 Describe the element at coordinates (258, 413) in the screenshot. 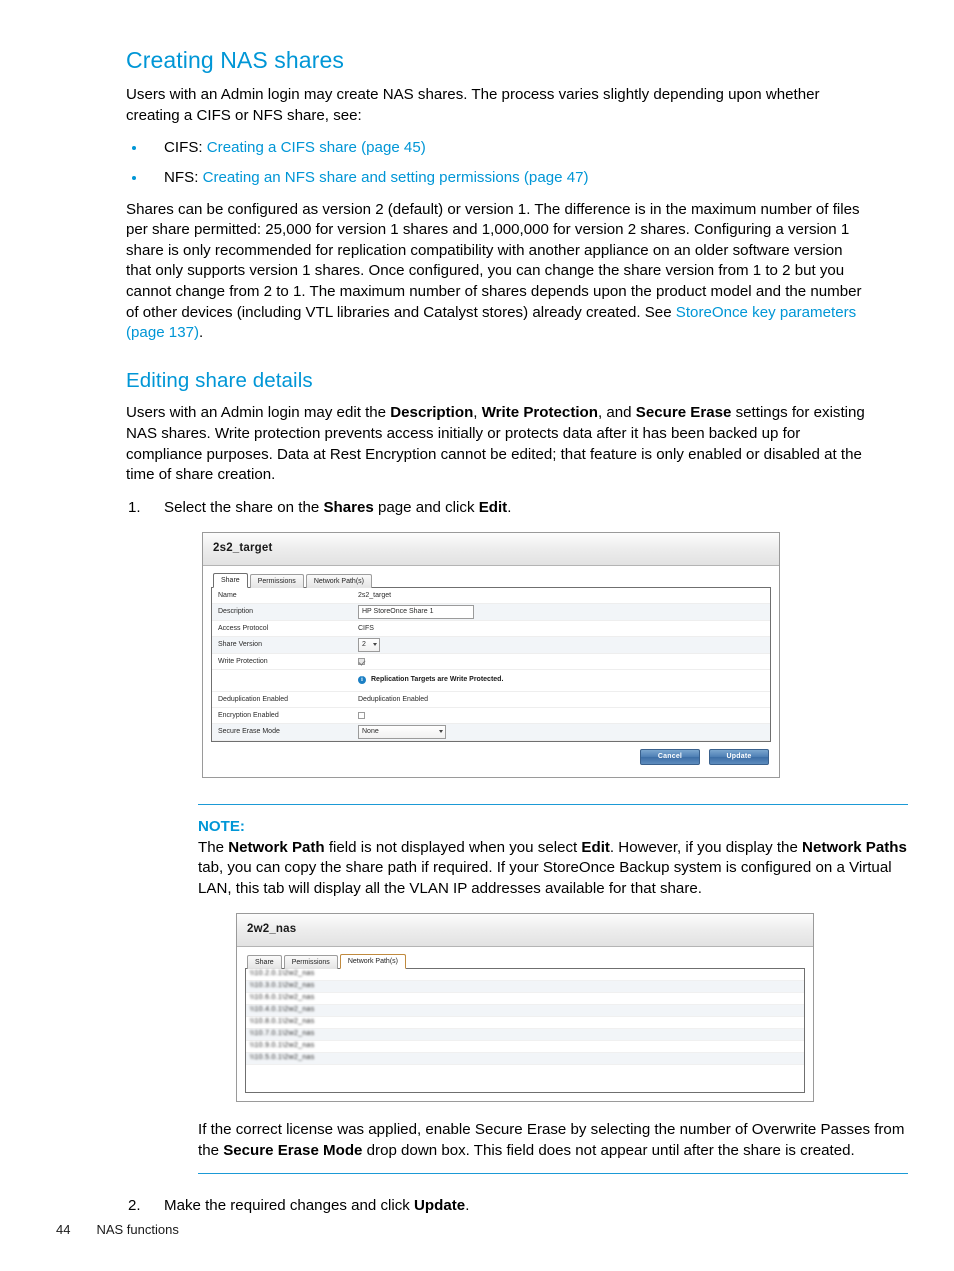

I see `editing-text-a: Users with an Admin login may edit the` at that location.